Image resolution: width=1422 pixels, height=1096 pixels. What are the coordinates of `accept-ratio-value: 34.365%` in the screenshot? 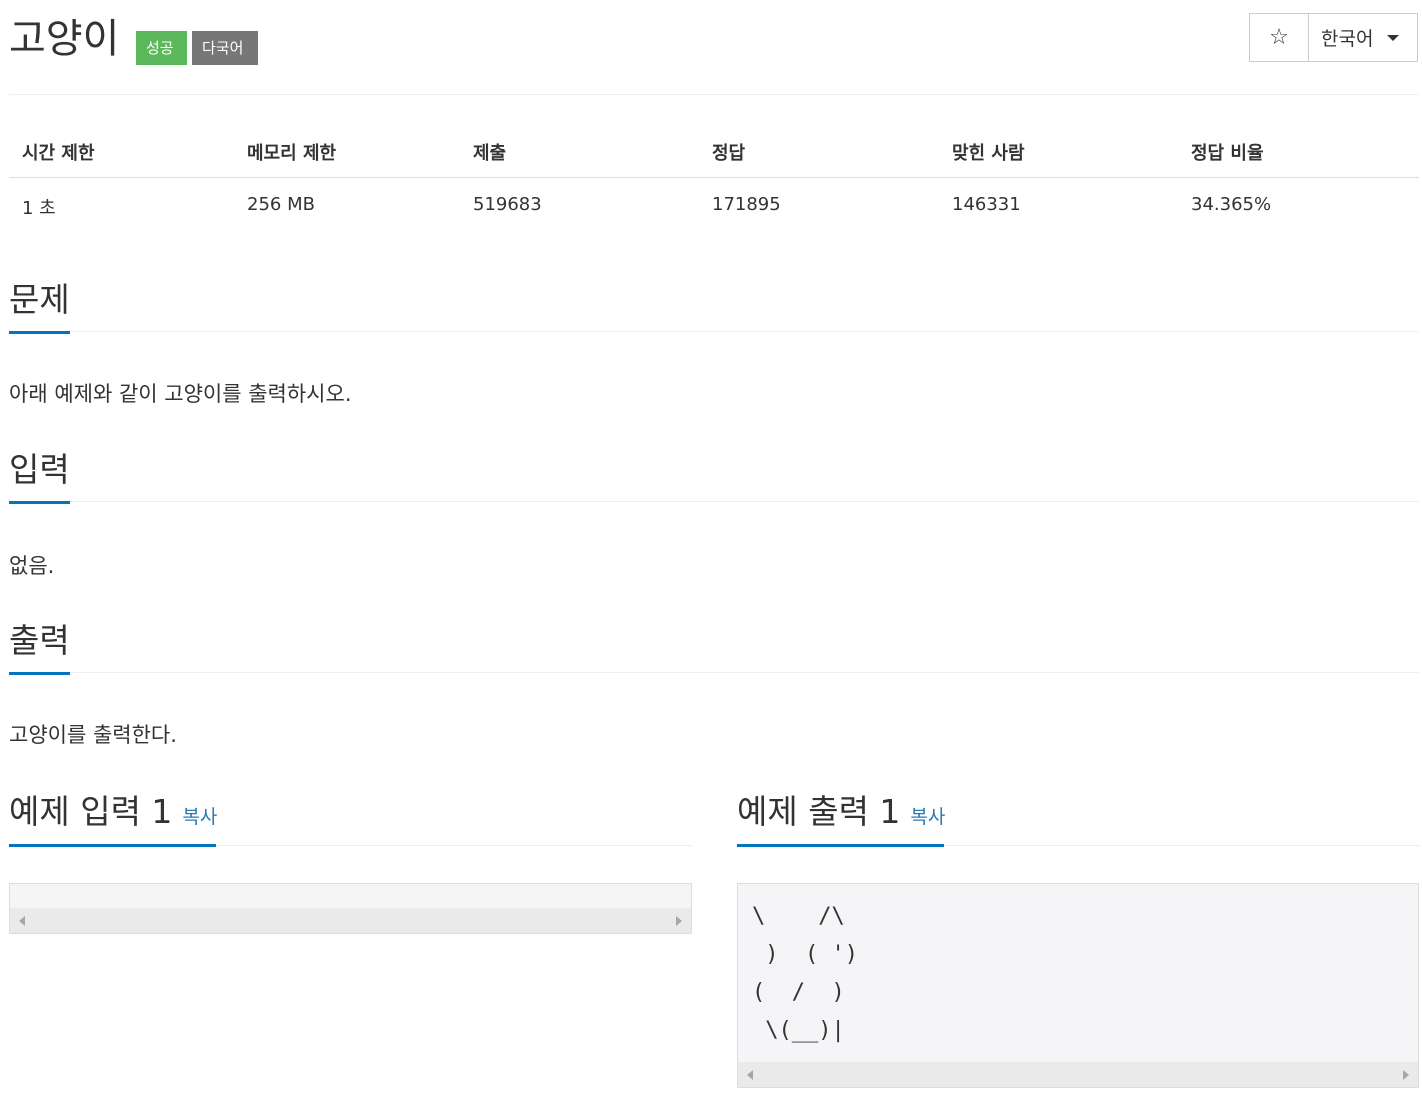 It's located at (1231, 204).